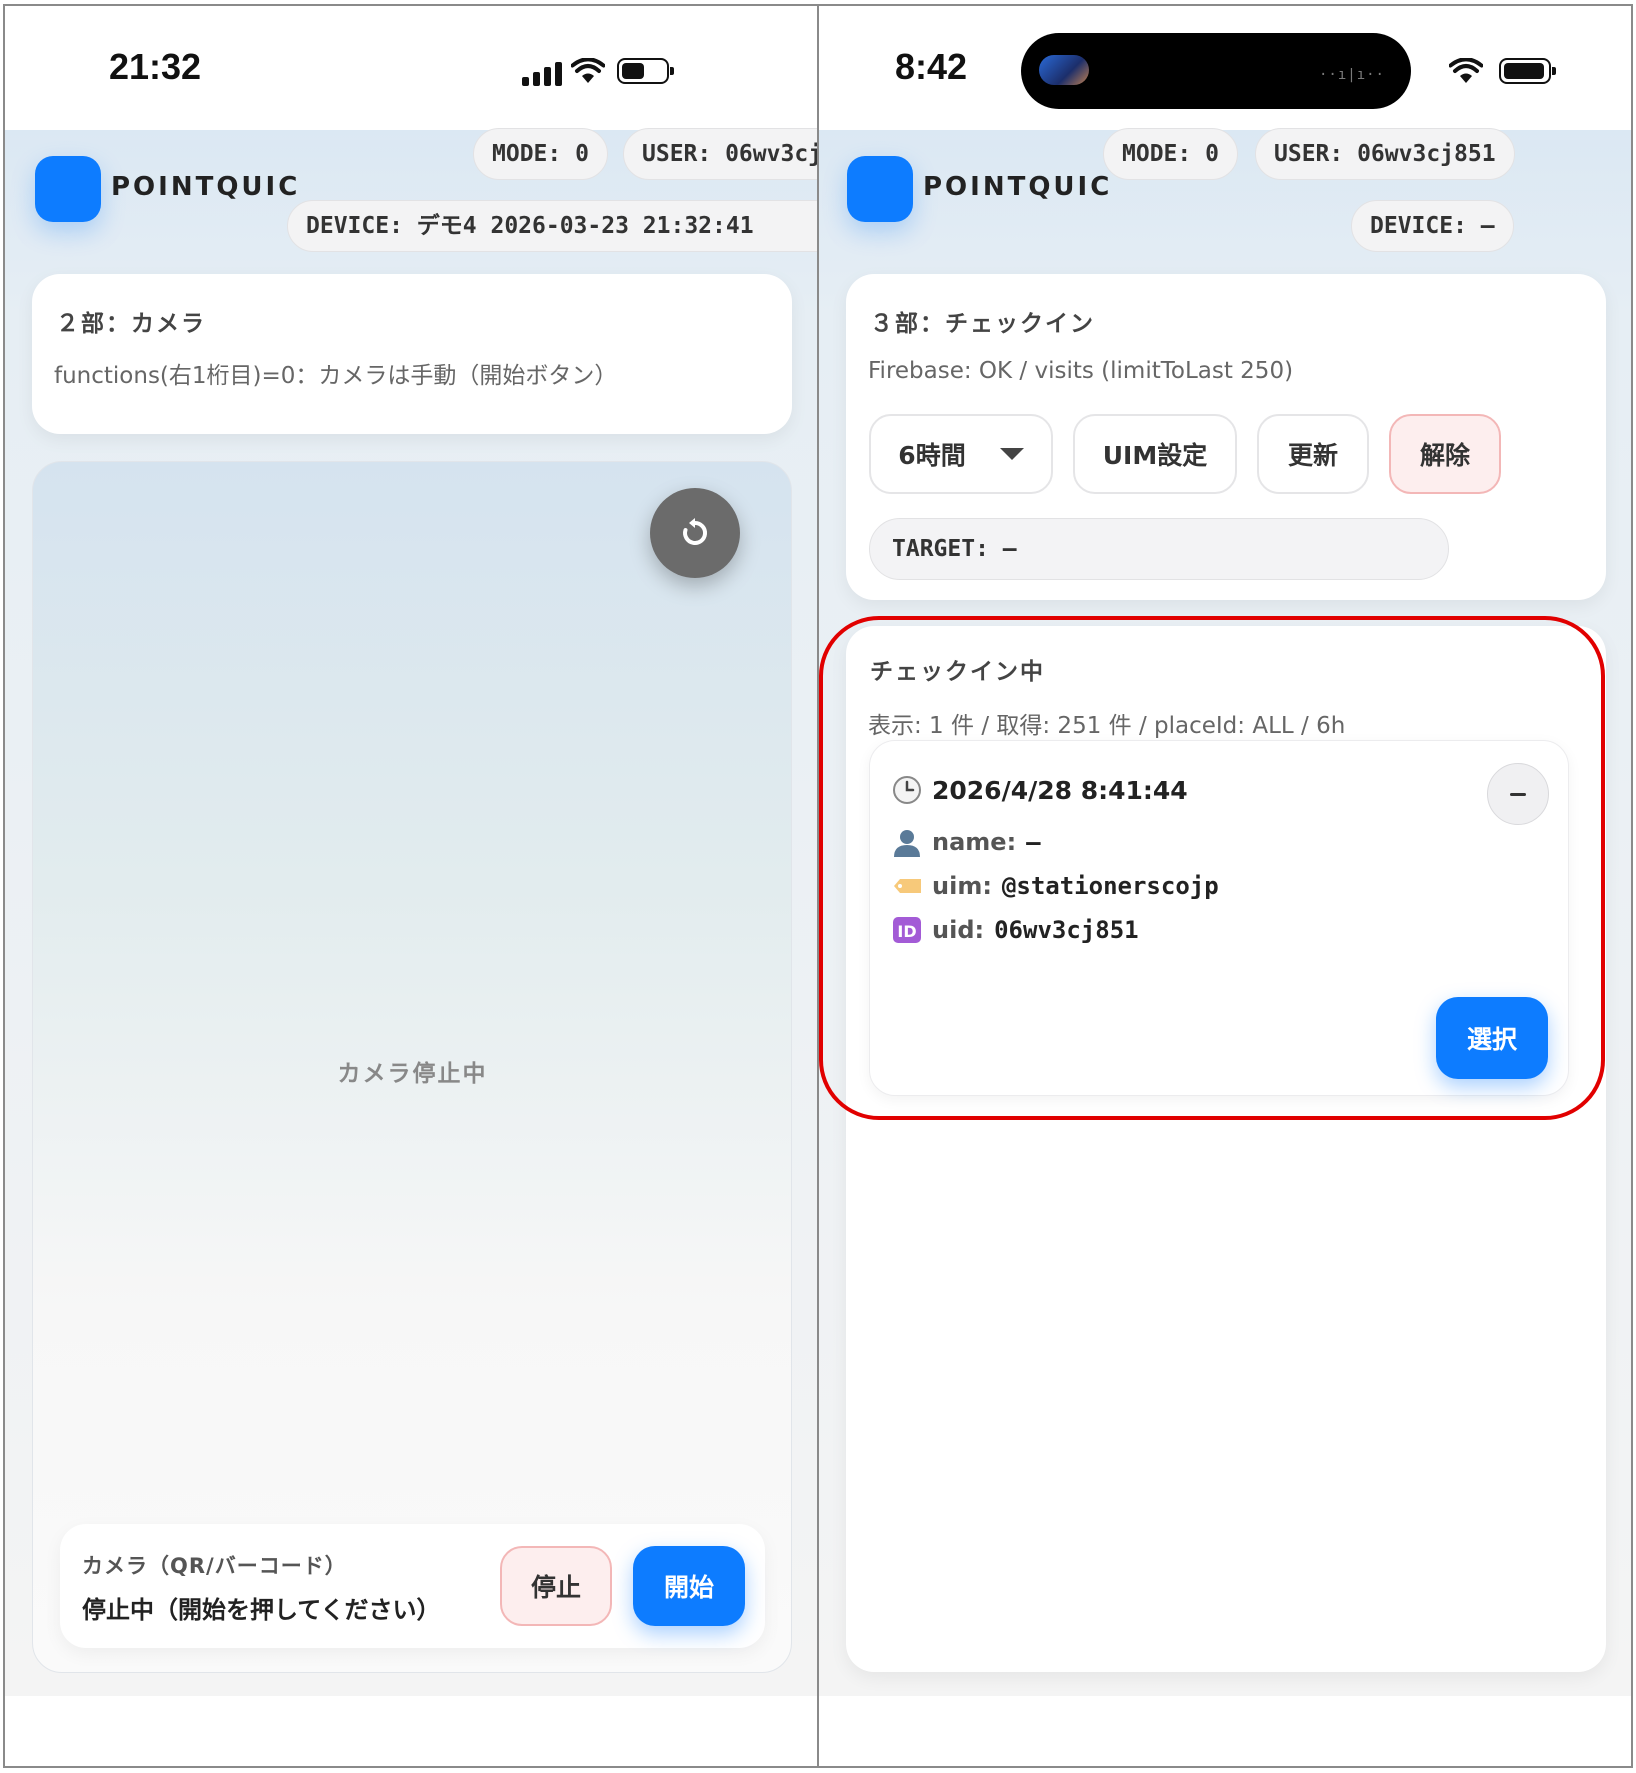 The width and height of the screenshot is (1636, 1773). What do you see at coordinates (1216, 71) in the screenshot?
I see `dynamic-island: ··ı|ı··` at bounding box center [1216, 71].